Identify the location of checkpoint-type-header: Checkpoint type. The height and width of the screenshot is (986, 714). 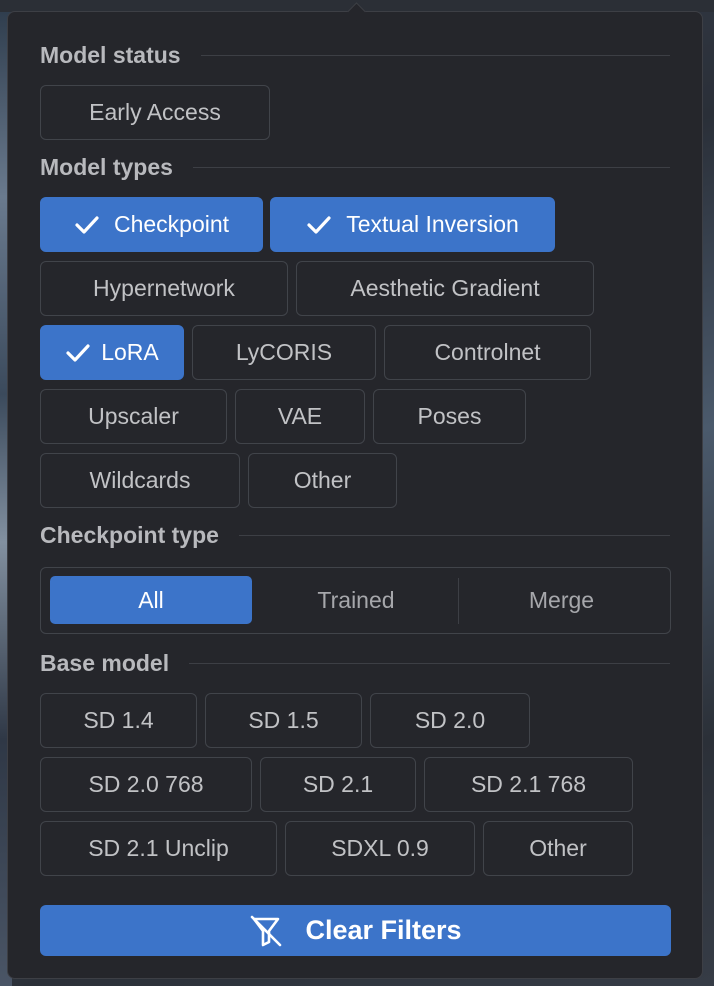
(355, 535).